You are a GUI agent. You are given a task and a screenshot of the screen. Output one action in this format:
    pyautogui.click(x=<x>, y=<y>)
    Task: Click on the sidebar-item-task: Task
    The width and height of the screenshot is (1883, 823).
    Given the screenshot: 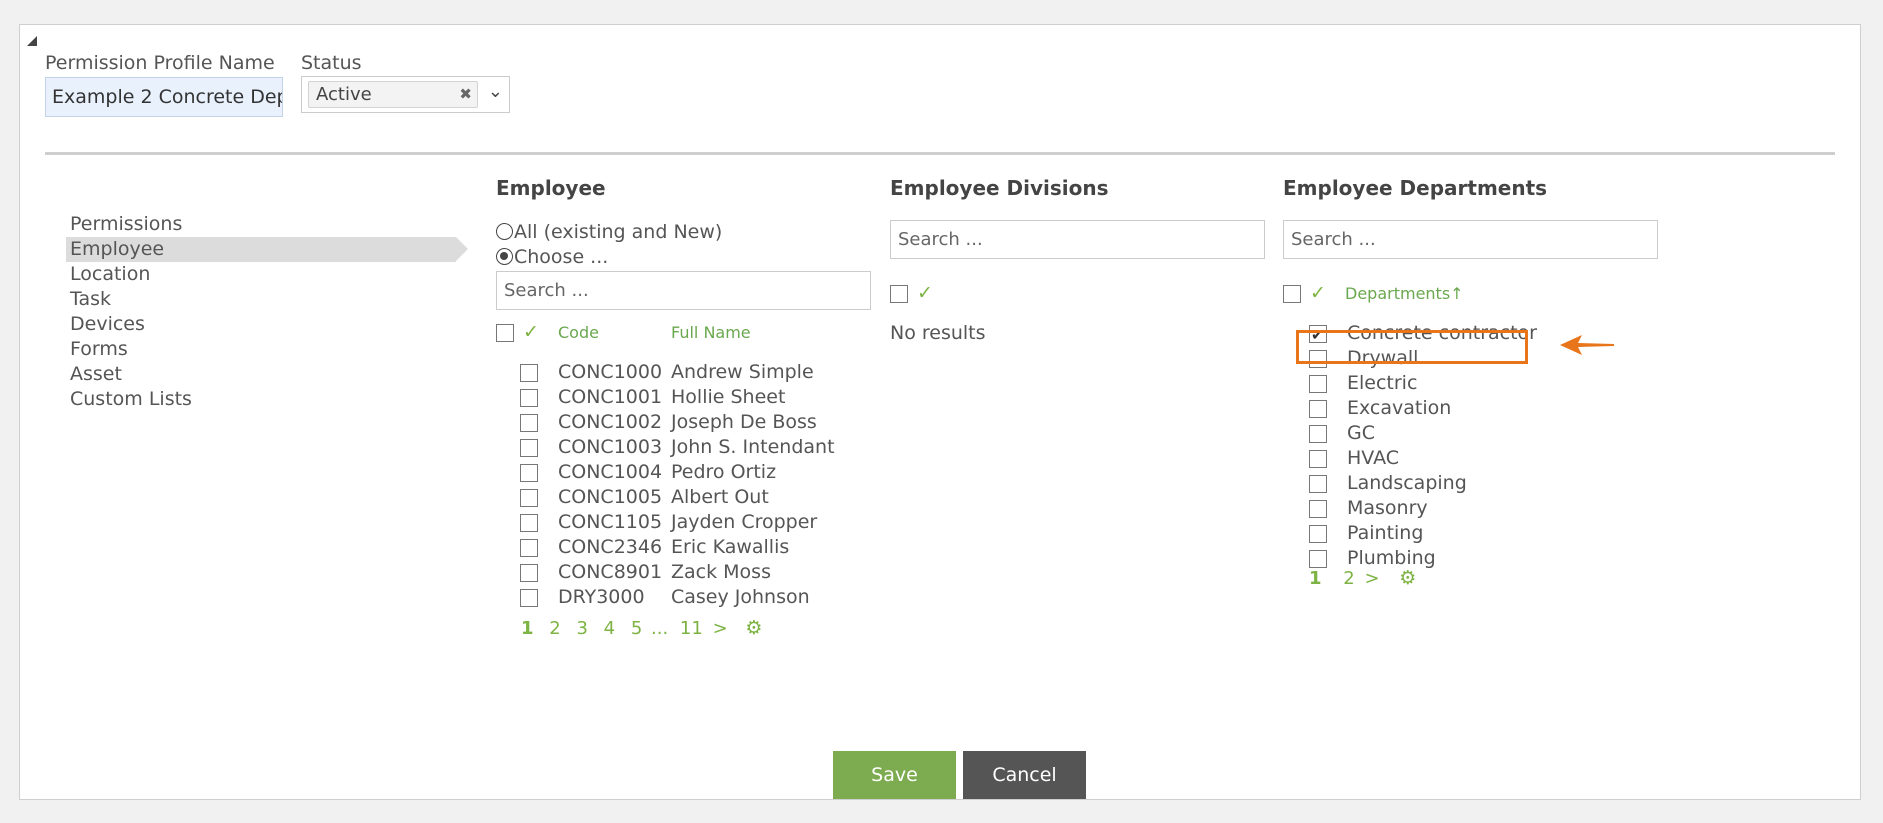 What is the action you would take?
    pyautogui.click(x=261, y=299)
    